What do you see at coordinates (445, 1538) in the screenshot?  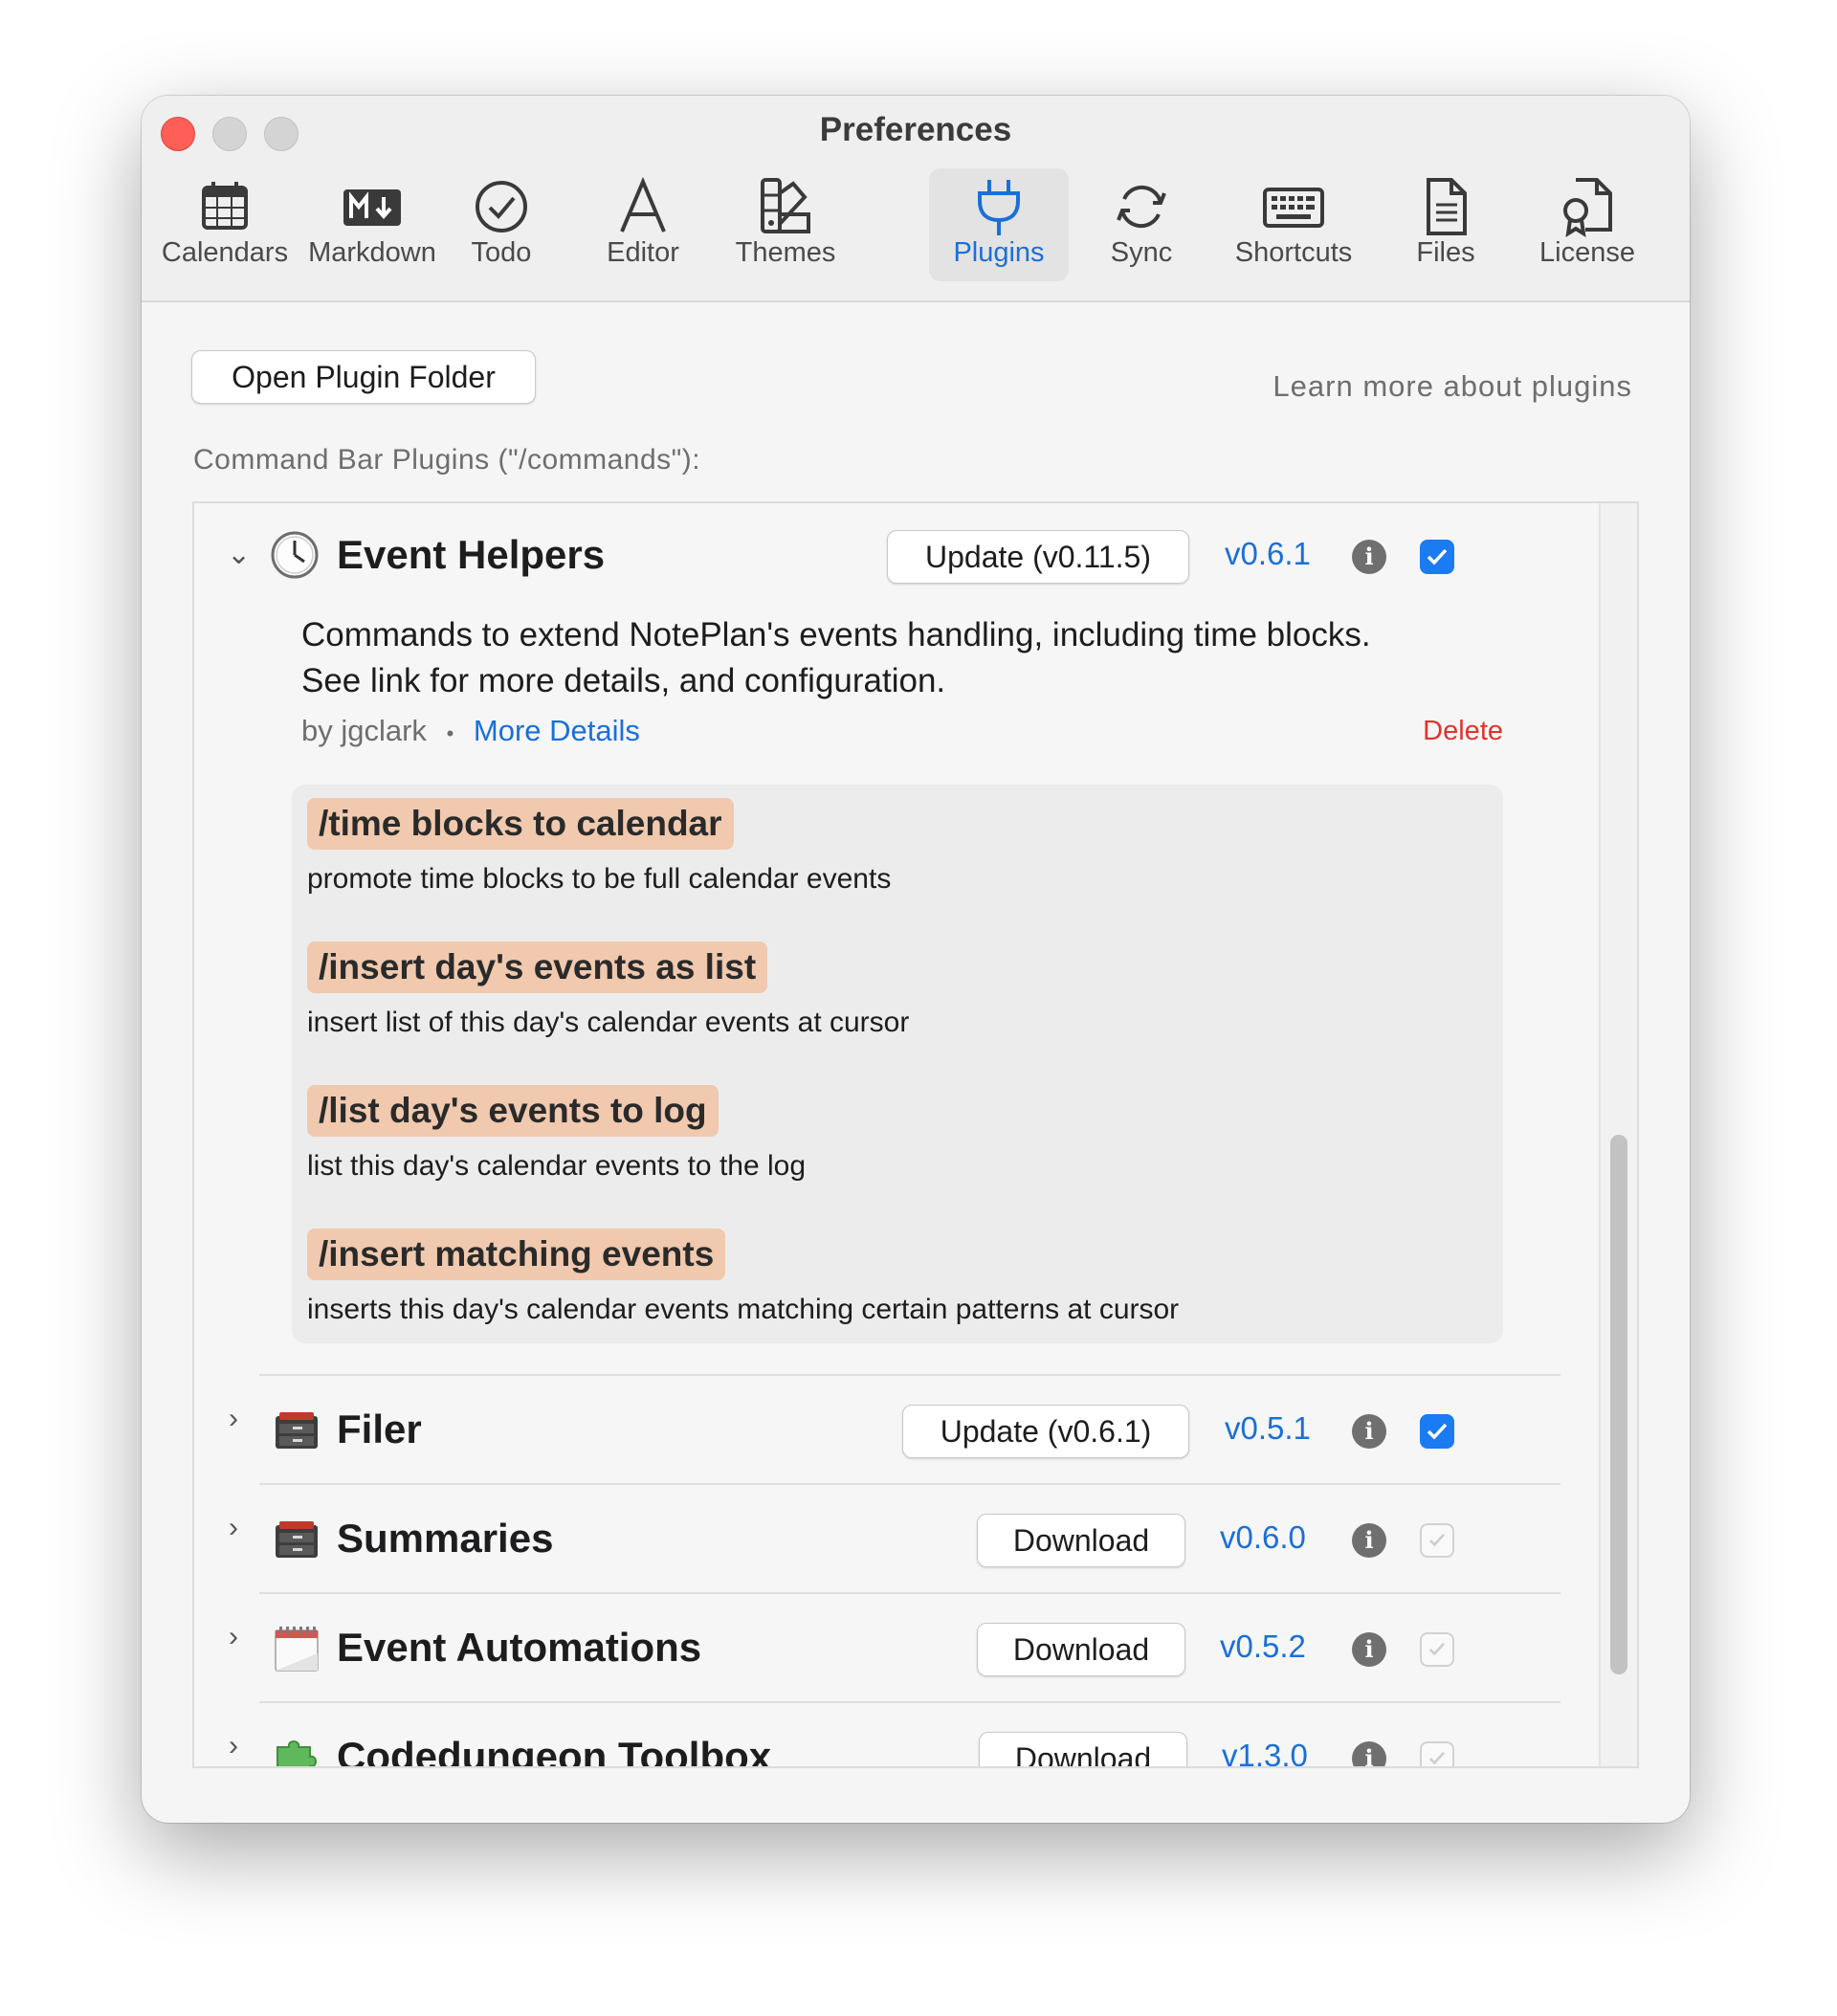 I see `plugin-name: Summaries` at bounding box center [445, 1538].